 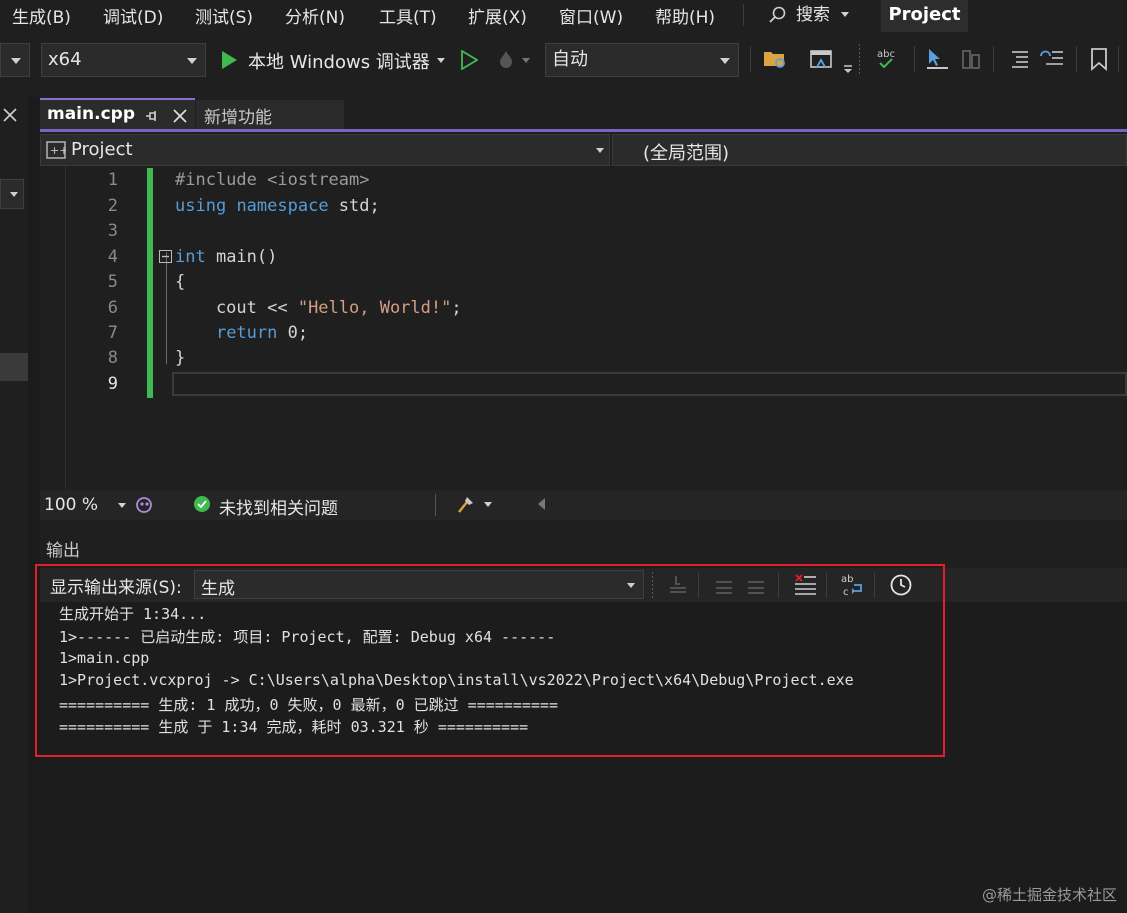 I want to click on global-scope-dropdown: (全局范围), so click(x=869, y=150).